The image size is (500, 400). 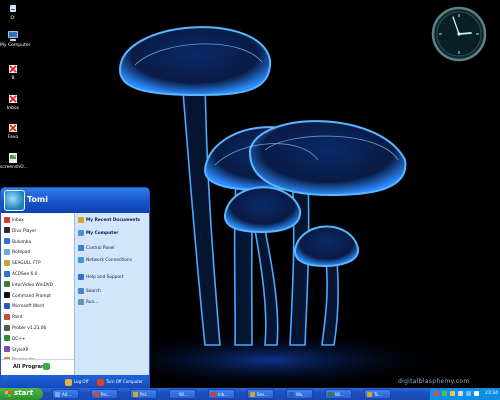 What do you see at coordinates (88, 291) in the screenshot?
I see `start-menu-place-item: Search` at bounding box center [88, 291].